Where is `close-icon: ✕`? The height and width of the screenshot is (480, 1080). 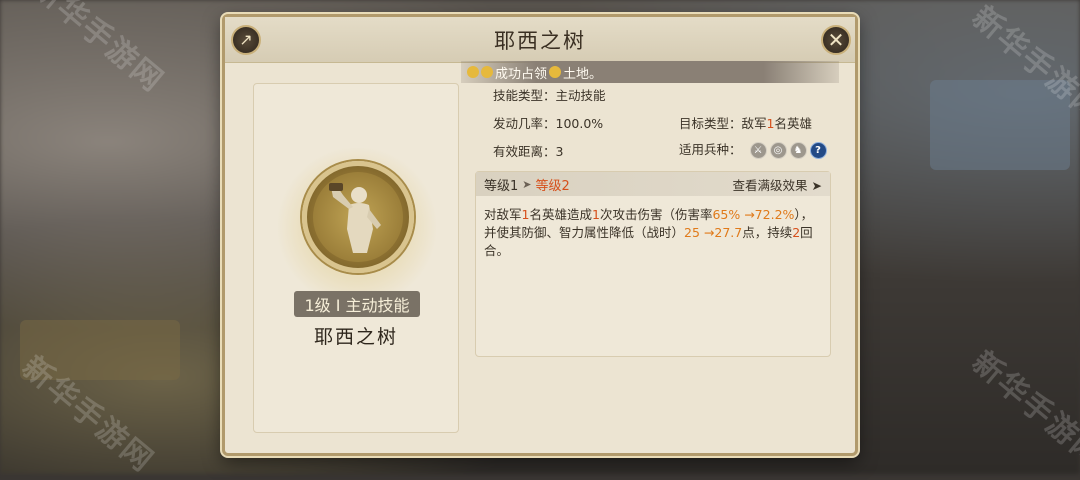
close-icon: ✕ is located at coordinates (836, 40).